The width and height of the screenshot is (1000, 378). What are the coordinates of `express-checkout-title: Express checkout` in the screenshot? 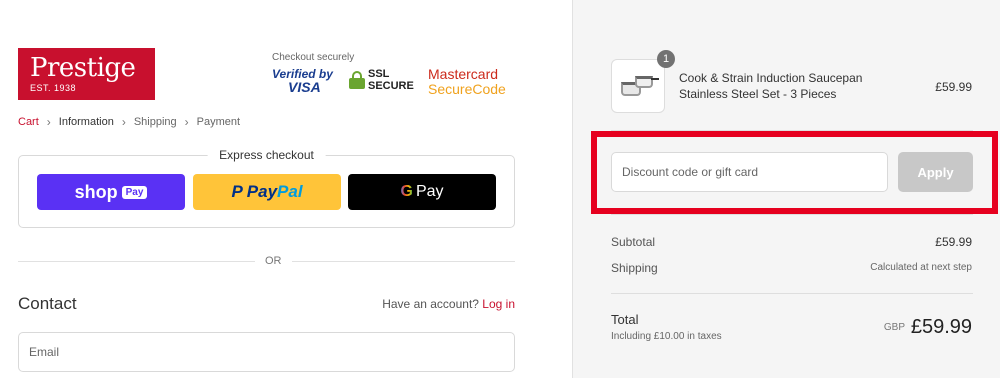 It's located at (266, 155).